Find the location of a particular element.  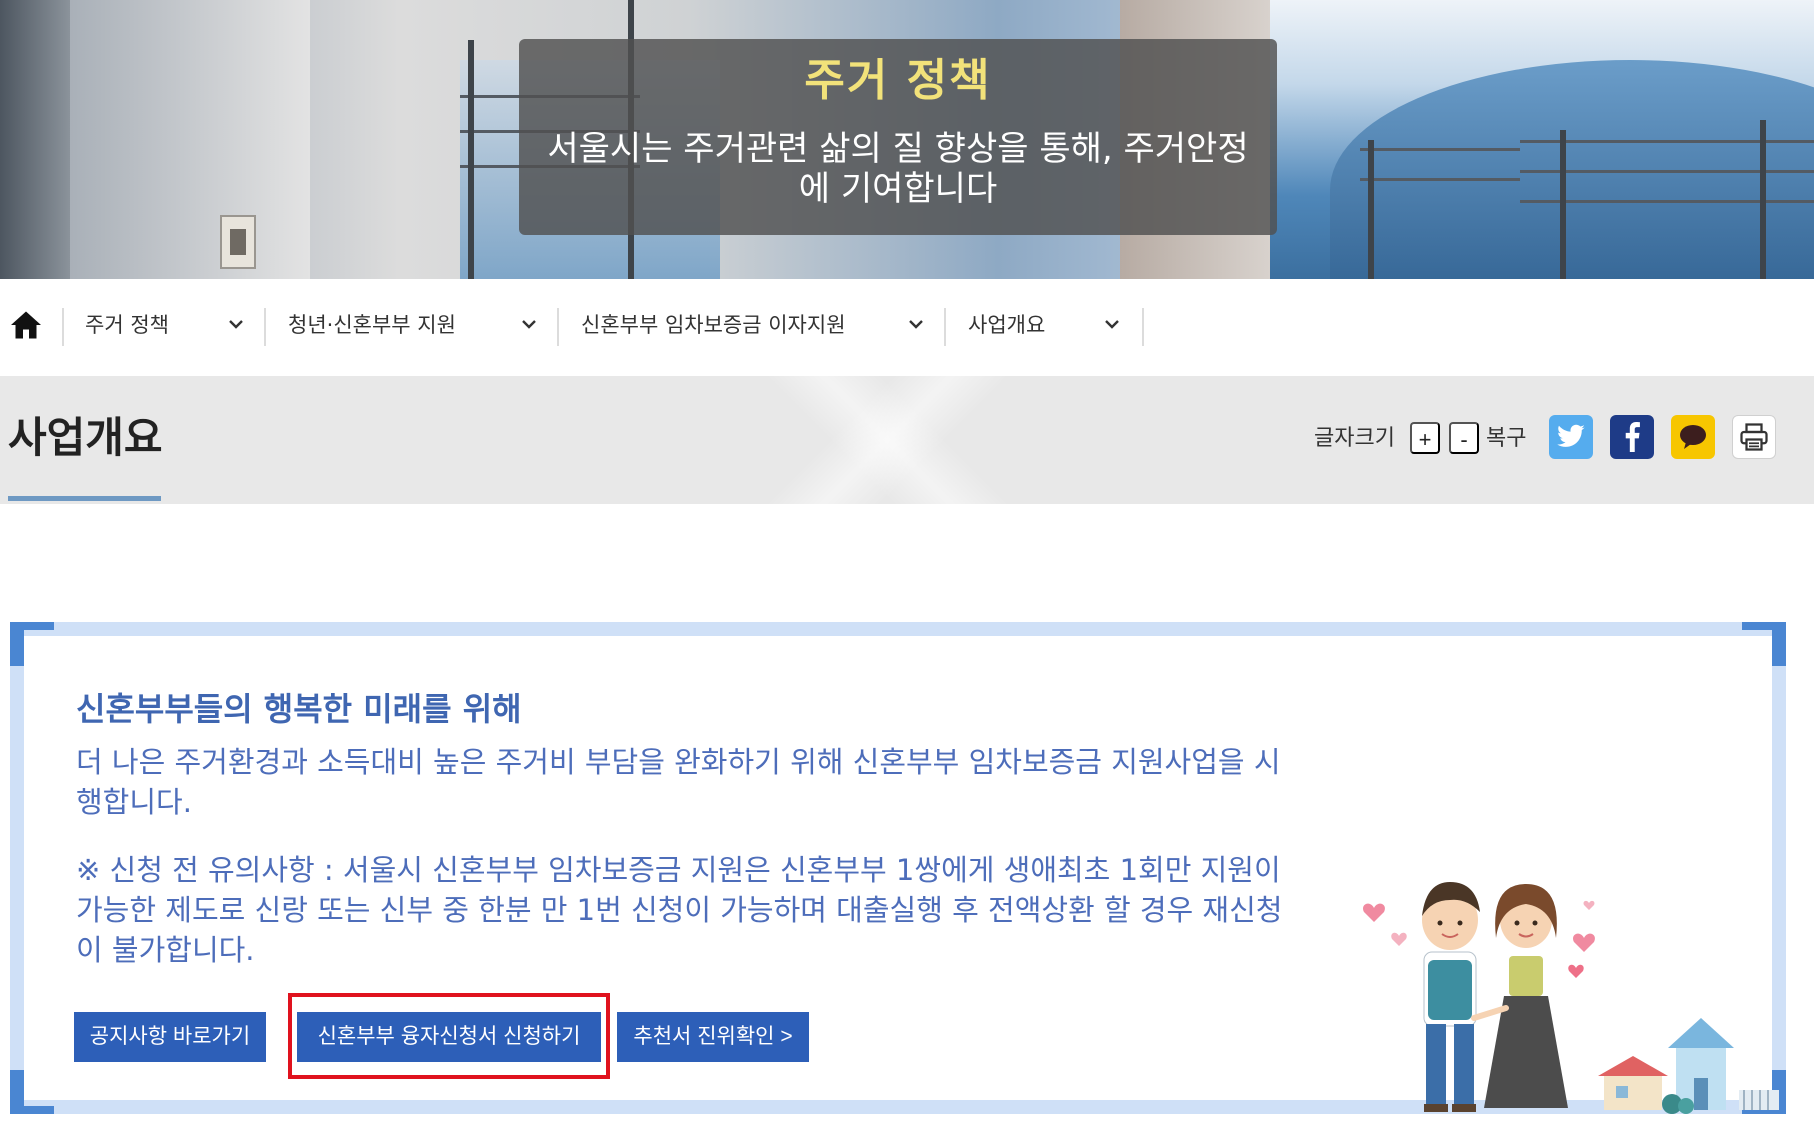

facebook-icon is located at coordinates (1632, 437).